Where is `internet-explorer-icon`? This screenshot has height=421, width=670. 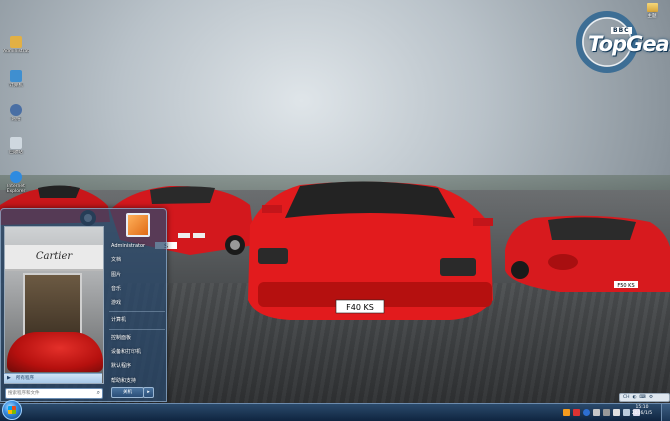
internet-explorer-icon is located at coordinates (16, 177).